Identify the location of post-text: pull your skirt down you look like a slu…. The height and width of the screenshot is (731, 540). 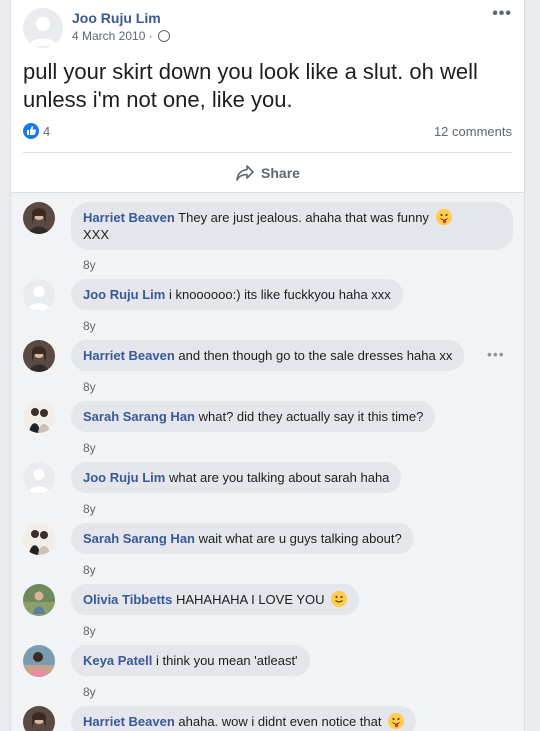
(250, 85).